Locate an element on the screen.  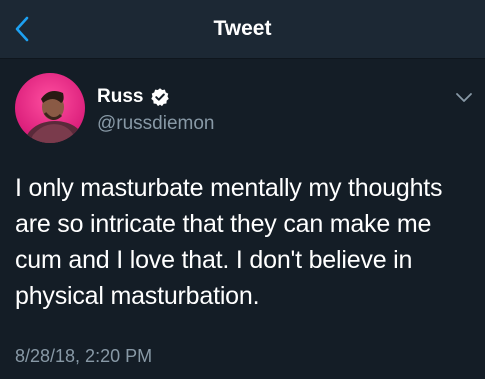
user-handle: @russdiemon is located at coordinates (156, 124).